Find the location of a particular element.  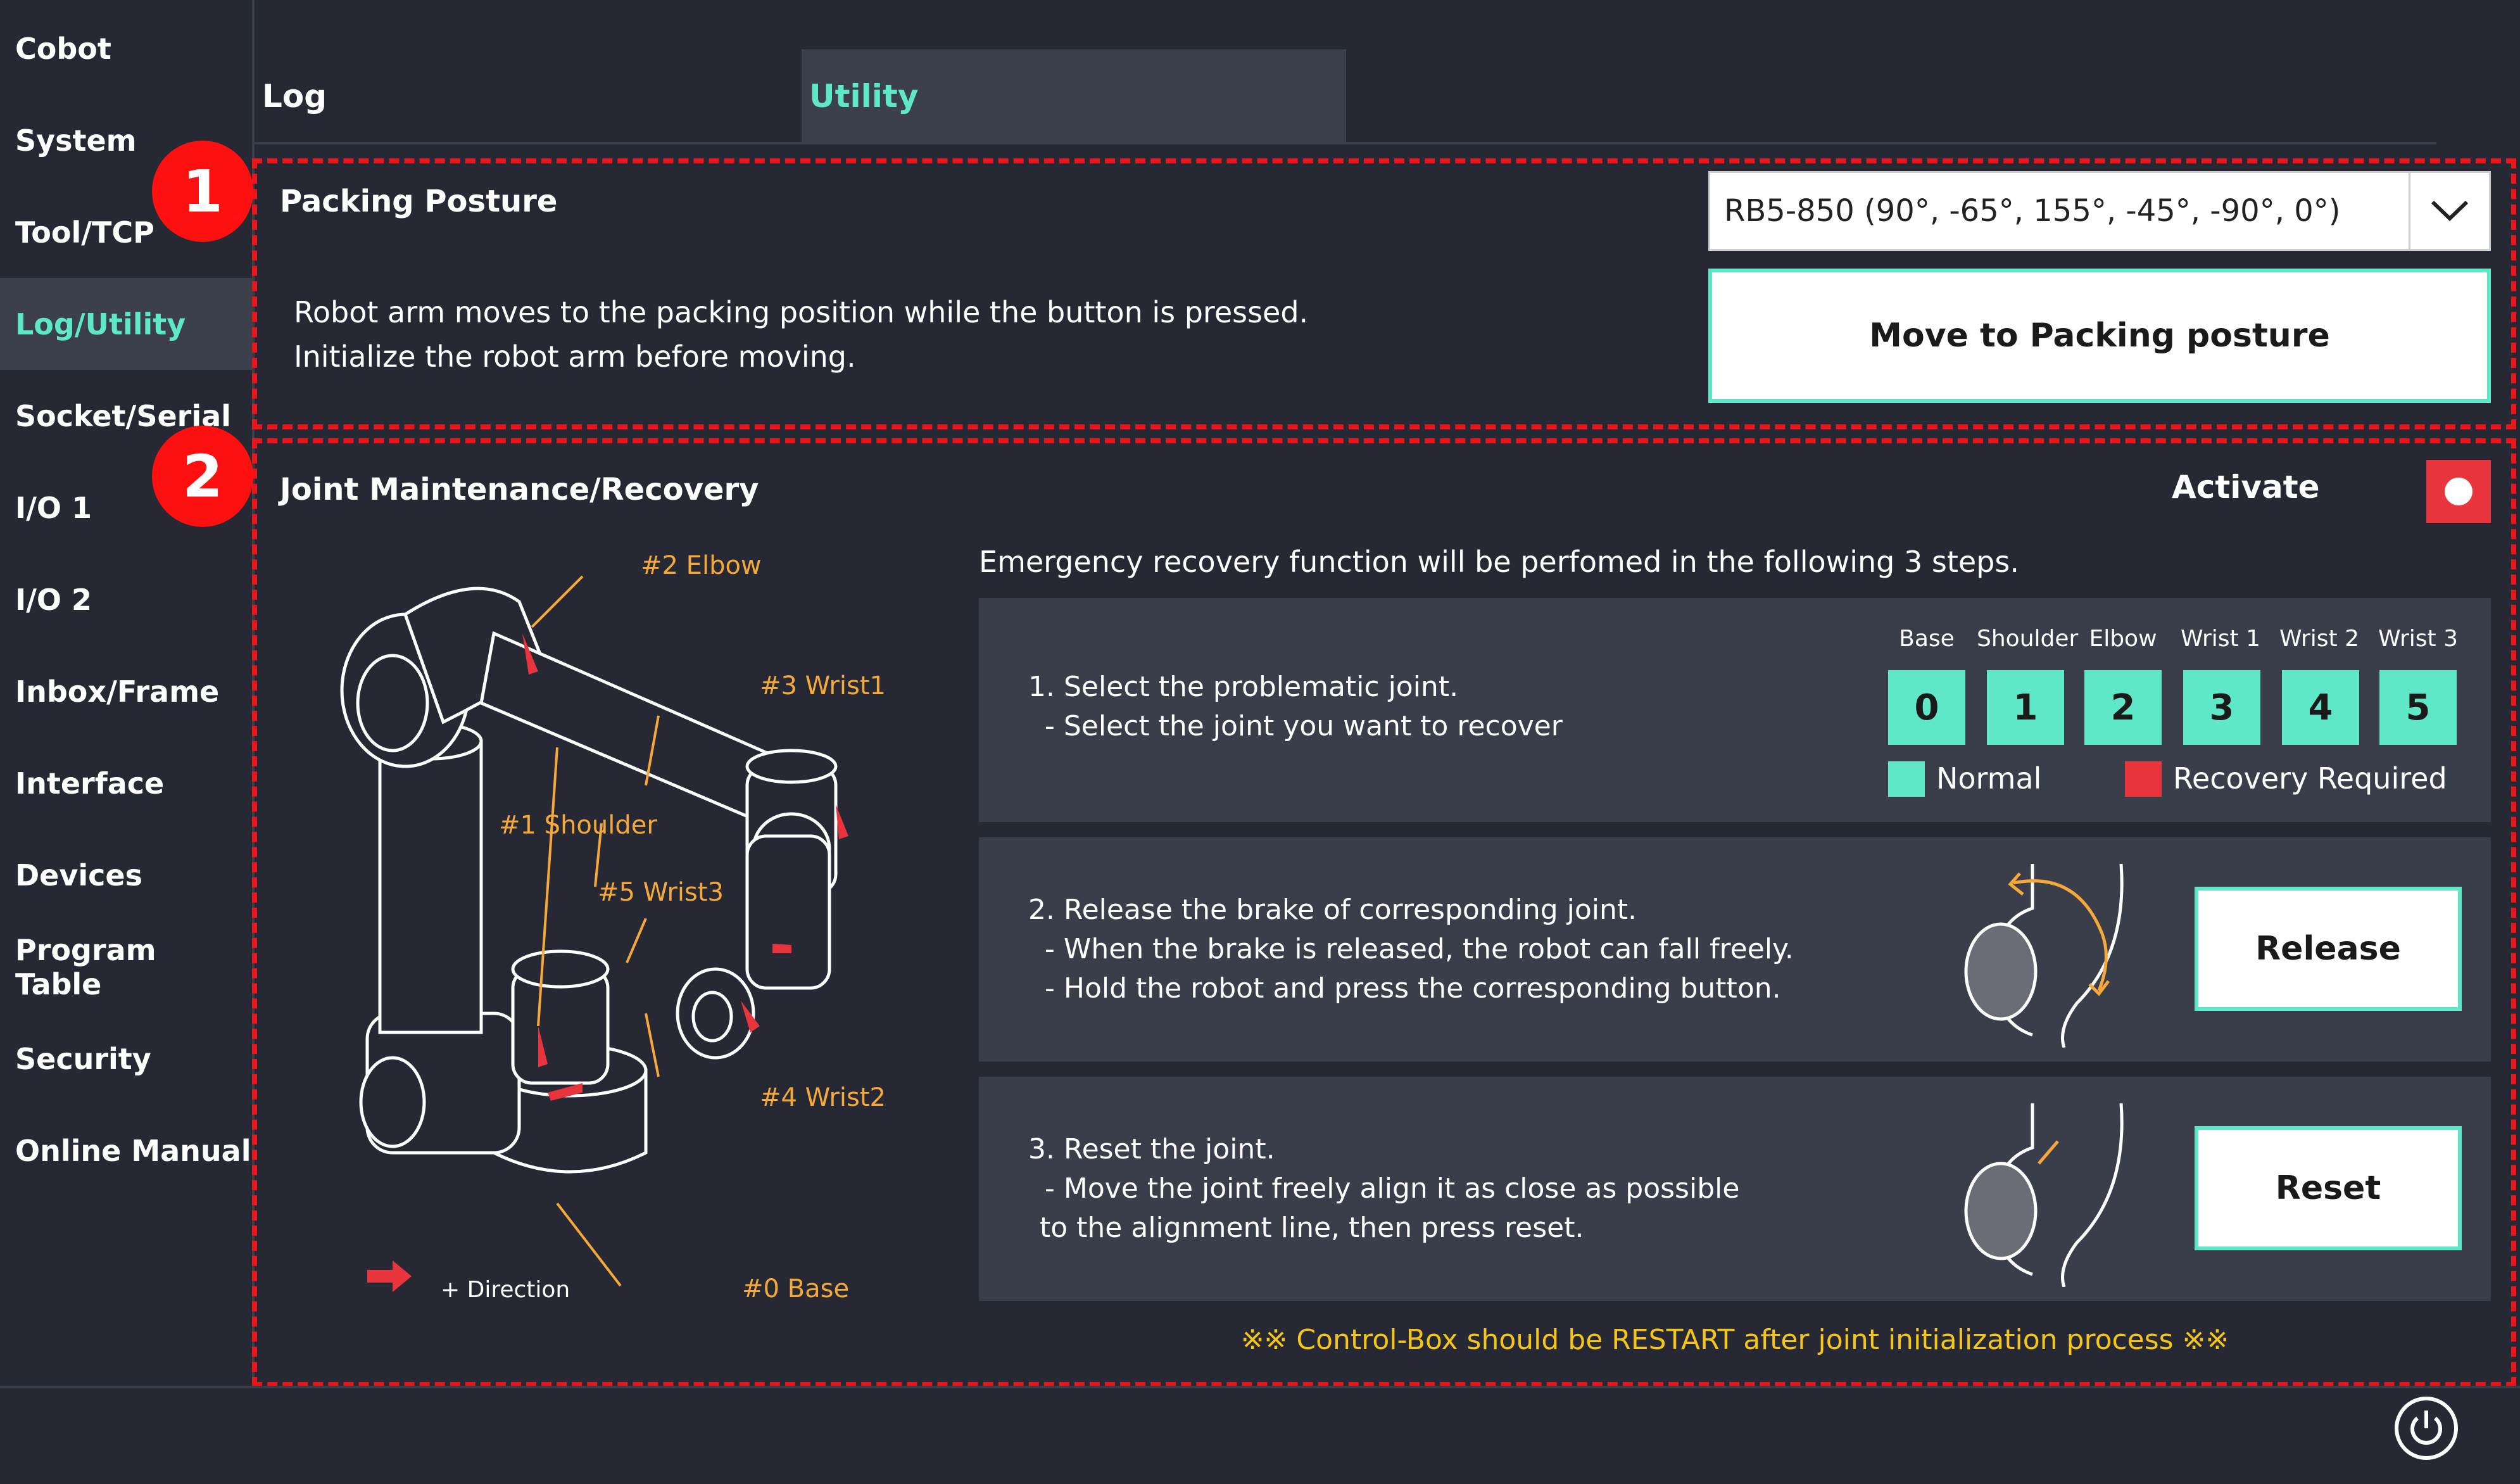

sidebar-item-log-utility: Log/Utility is located at coordinates (126, 324).